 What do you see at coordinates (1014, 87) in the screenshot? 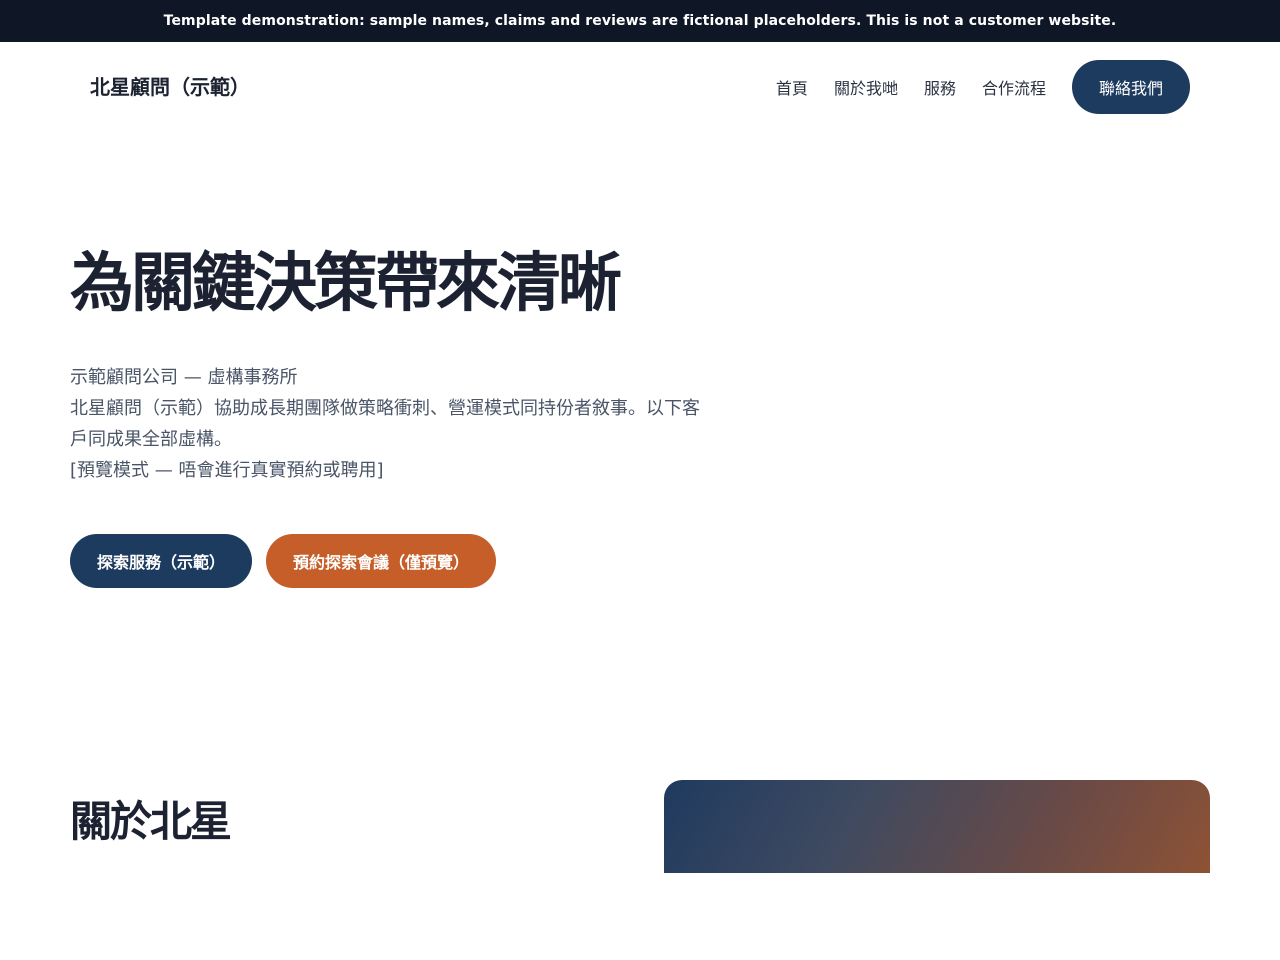
I see `nav-link-process: 合作流程` at bounding box center [1014, 87].